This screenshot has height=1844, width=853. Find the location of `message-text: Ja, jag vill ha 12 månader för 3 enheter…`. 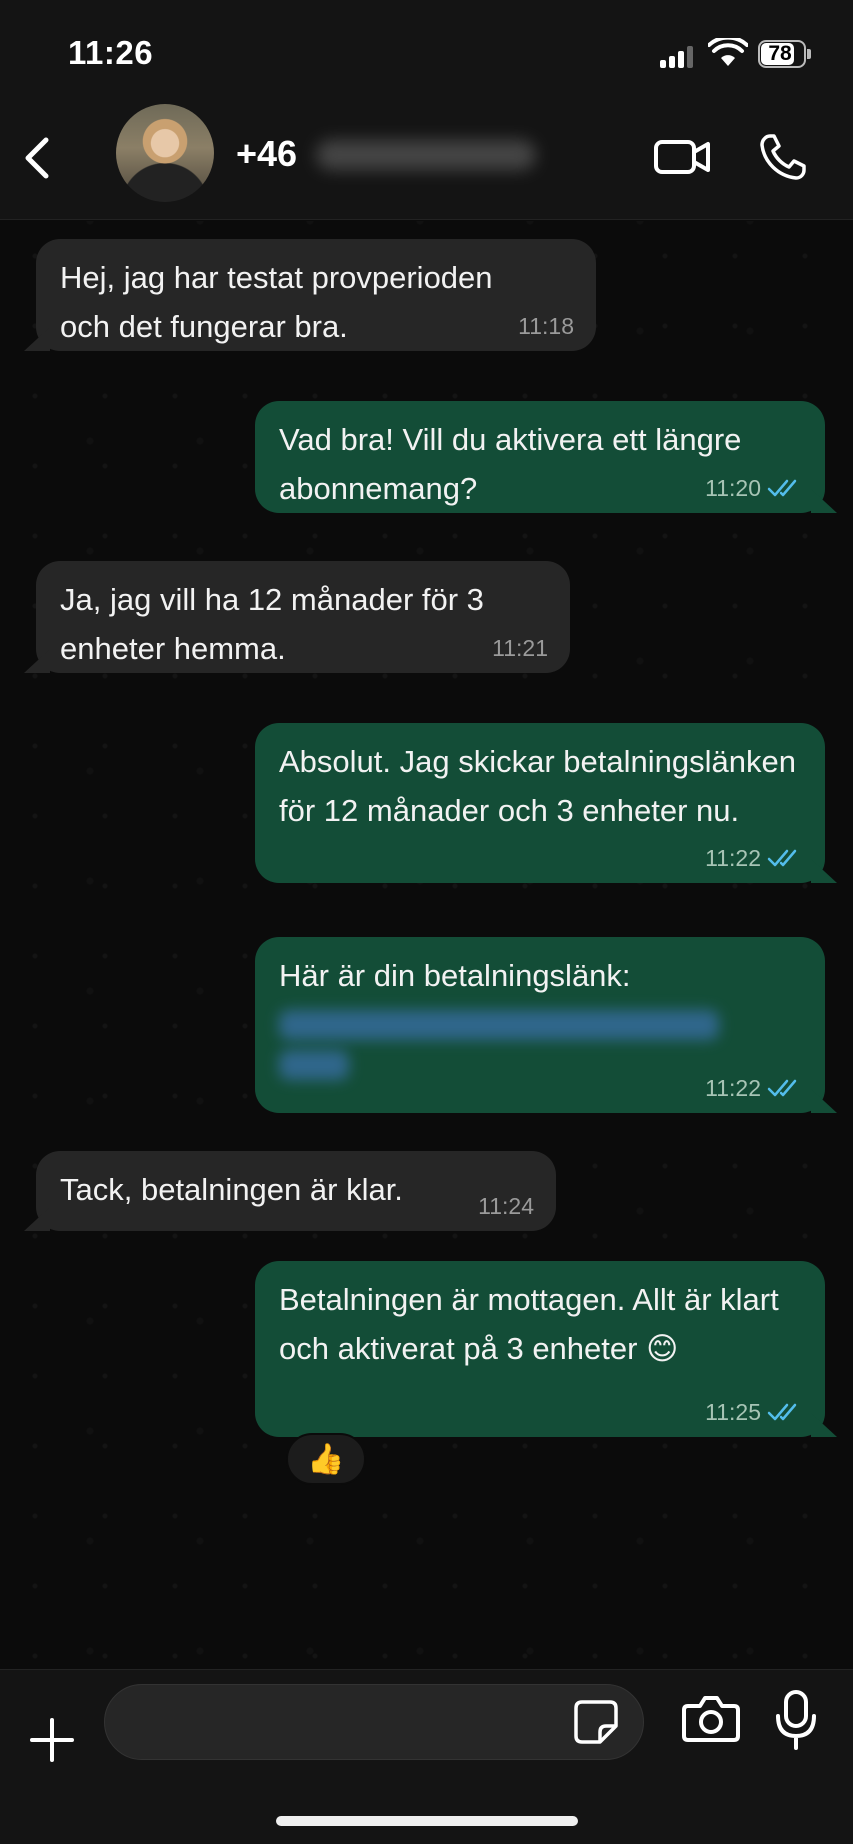

message-text: Ja, jag vill ha 12 månader för 3 enheter… is located at coordinates (272, 624).